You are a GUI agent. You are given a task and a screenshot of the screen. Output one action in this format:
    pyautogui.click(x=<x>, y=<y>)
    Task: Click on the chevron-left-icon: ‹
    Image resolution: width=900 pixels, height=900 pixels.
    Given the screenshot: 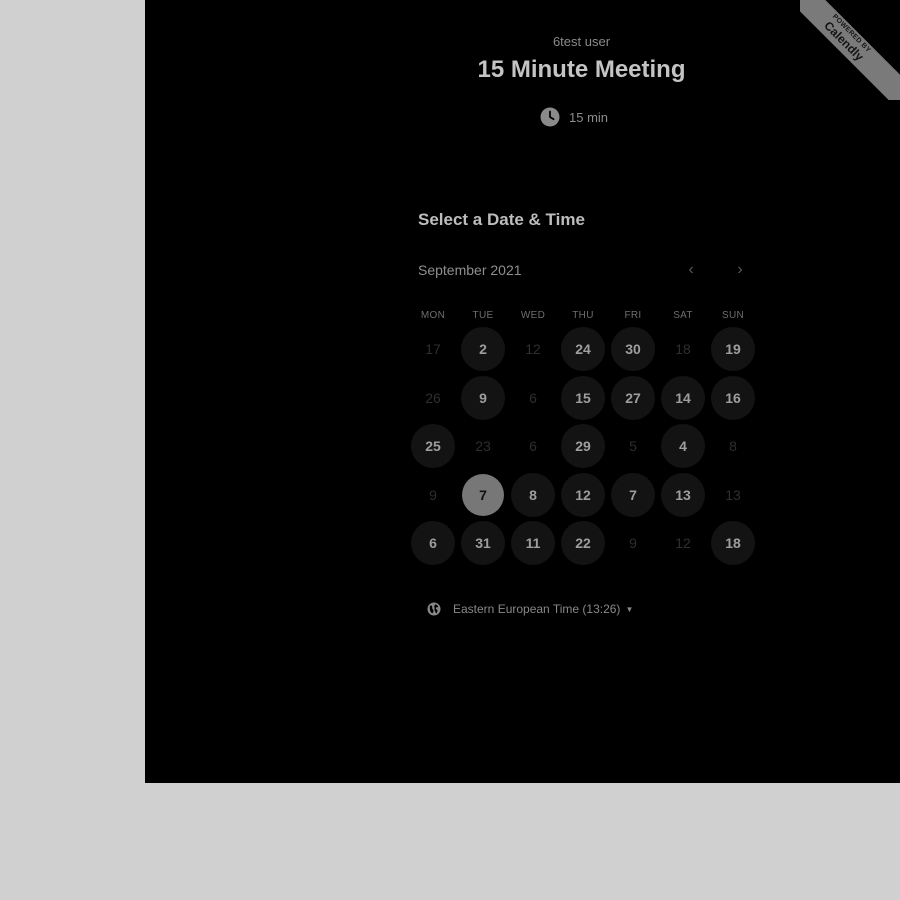 What is the action you would take?
    pyautogui.click(x=691, y=269)
    